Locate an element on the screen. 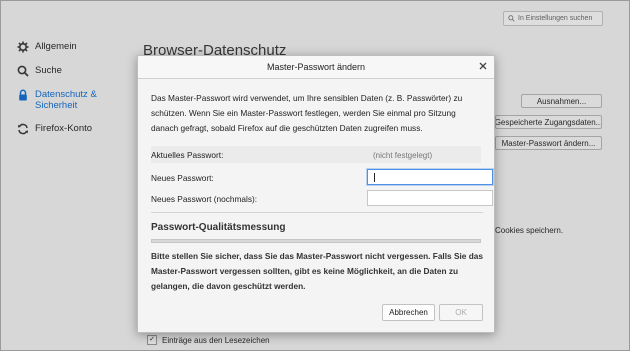 The image size is (630, 351). dialog-header: Master-Passwort ändern is located at coordinates (316, 67).